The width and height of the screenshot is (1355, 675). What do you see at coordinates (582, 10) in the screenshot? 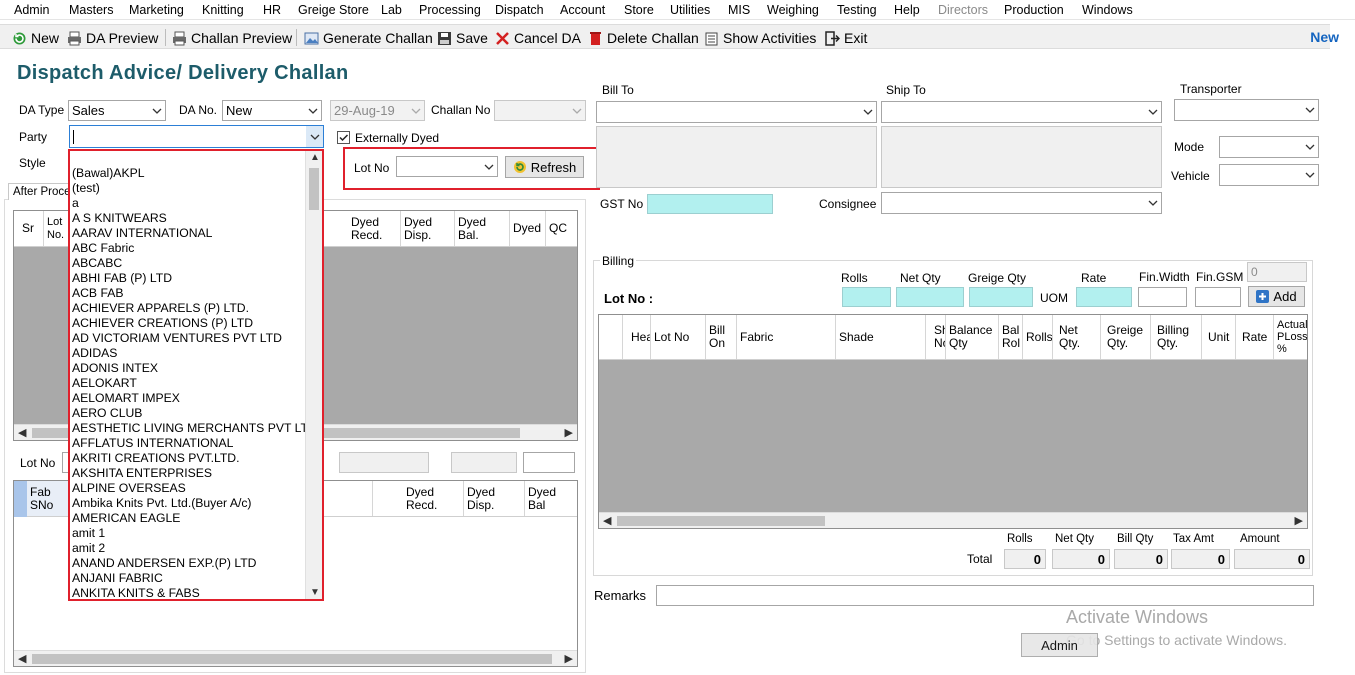
I see `menu-account: Account` at bounding box center [582, 10].